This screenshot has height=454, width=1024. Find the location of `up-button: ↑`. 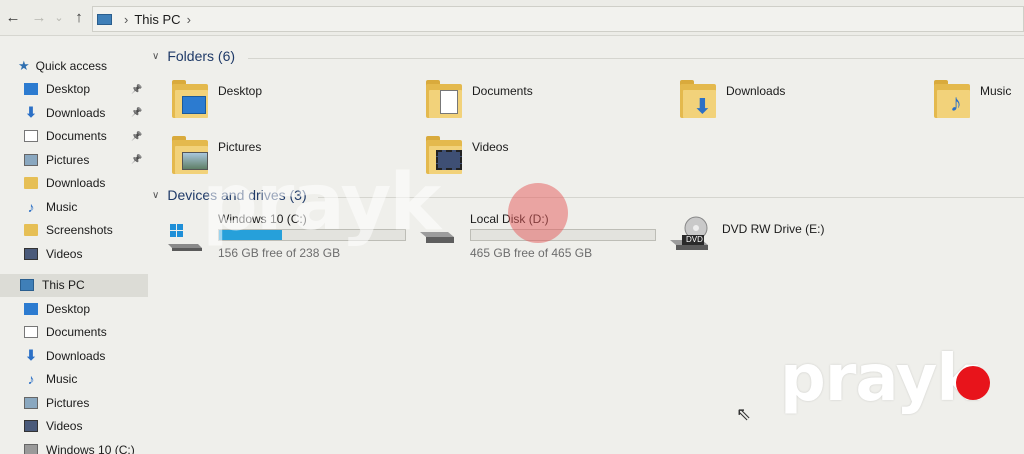

up-button: ↑ is located at coordinates (79, 17).